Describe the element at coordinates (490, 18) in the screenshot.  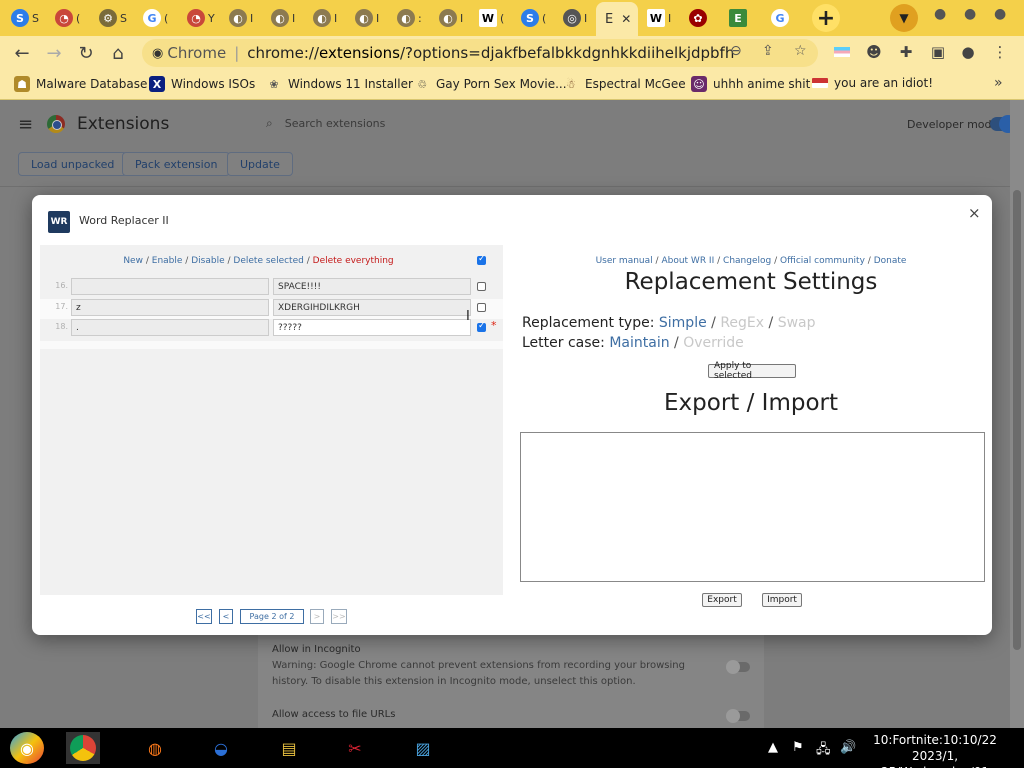
I see `tab-11: W(` at that location.